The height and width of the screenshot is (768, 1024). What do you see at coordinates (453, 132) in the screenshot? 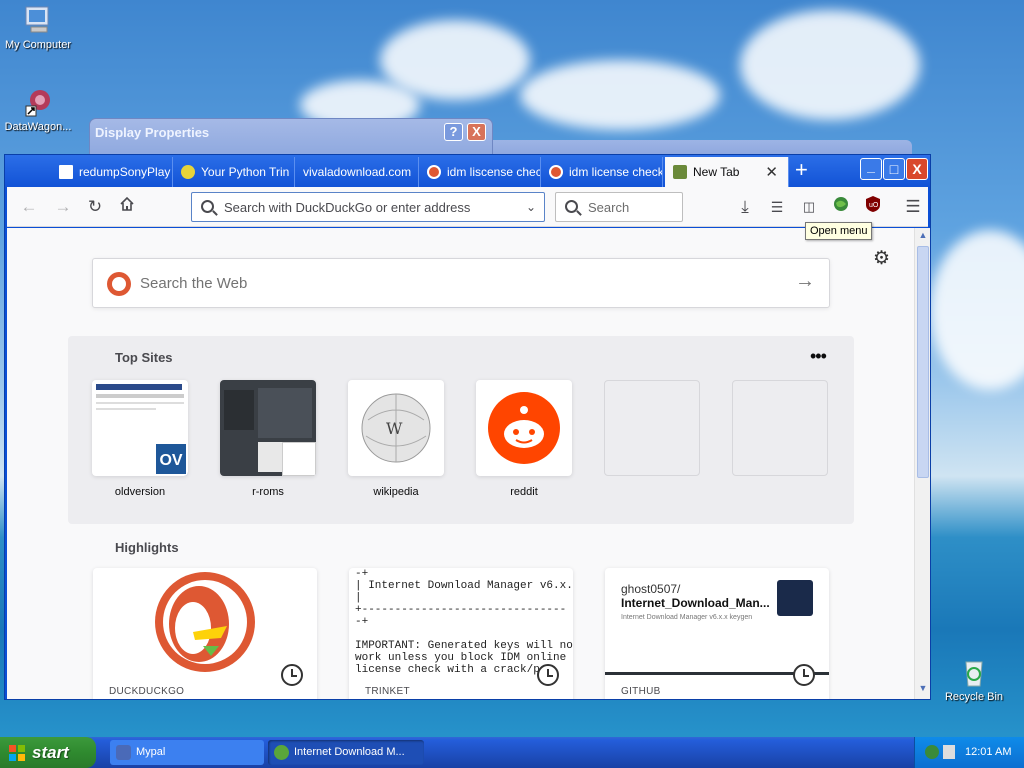
I see `help-button: ?` at bounding box center [453, 132].